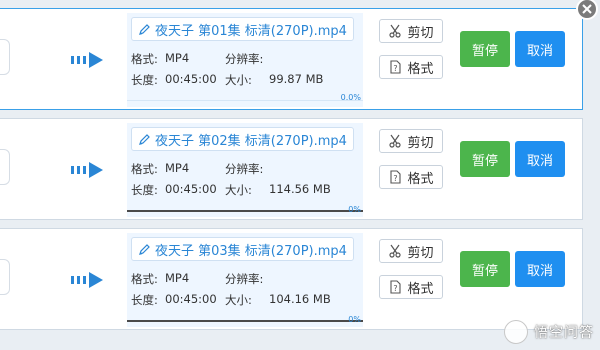 This screenshot has width=600, height=350. I want to click on size-value: 114.56 MB, so click(300, 189).